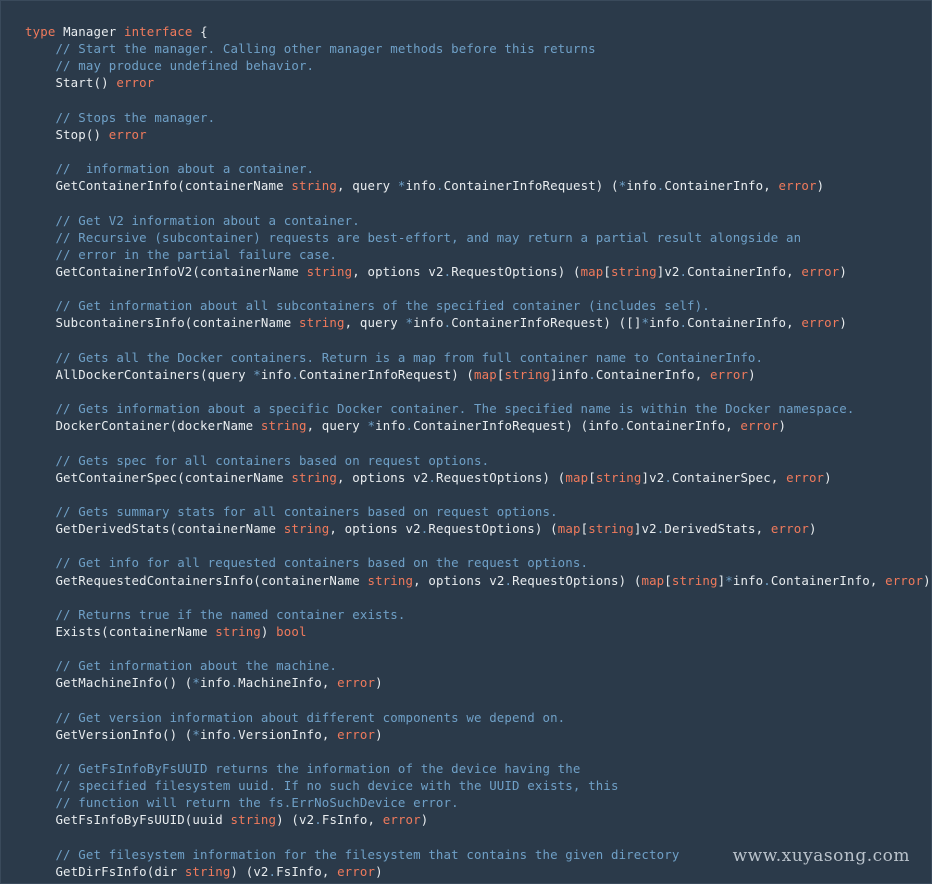  I want to click on code-token-plain: ]info, so click(569, 374).